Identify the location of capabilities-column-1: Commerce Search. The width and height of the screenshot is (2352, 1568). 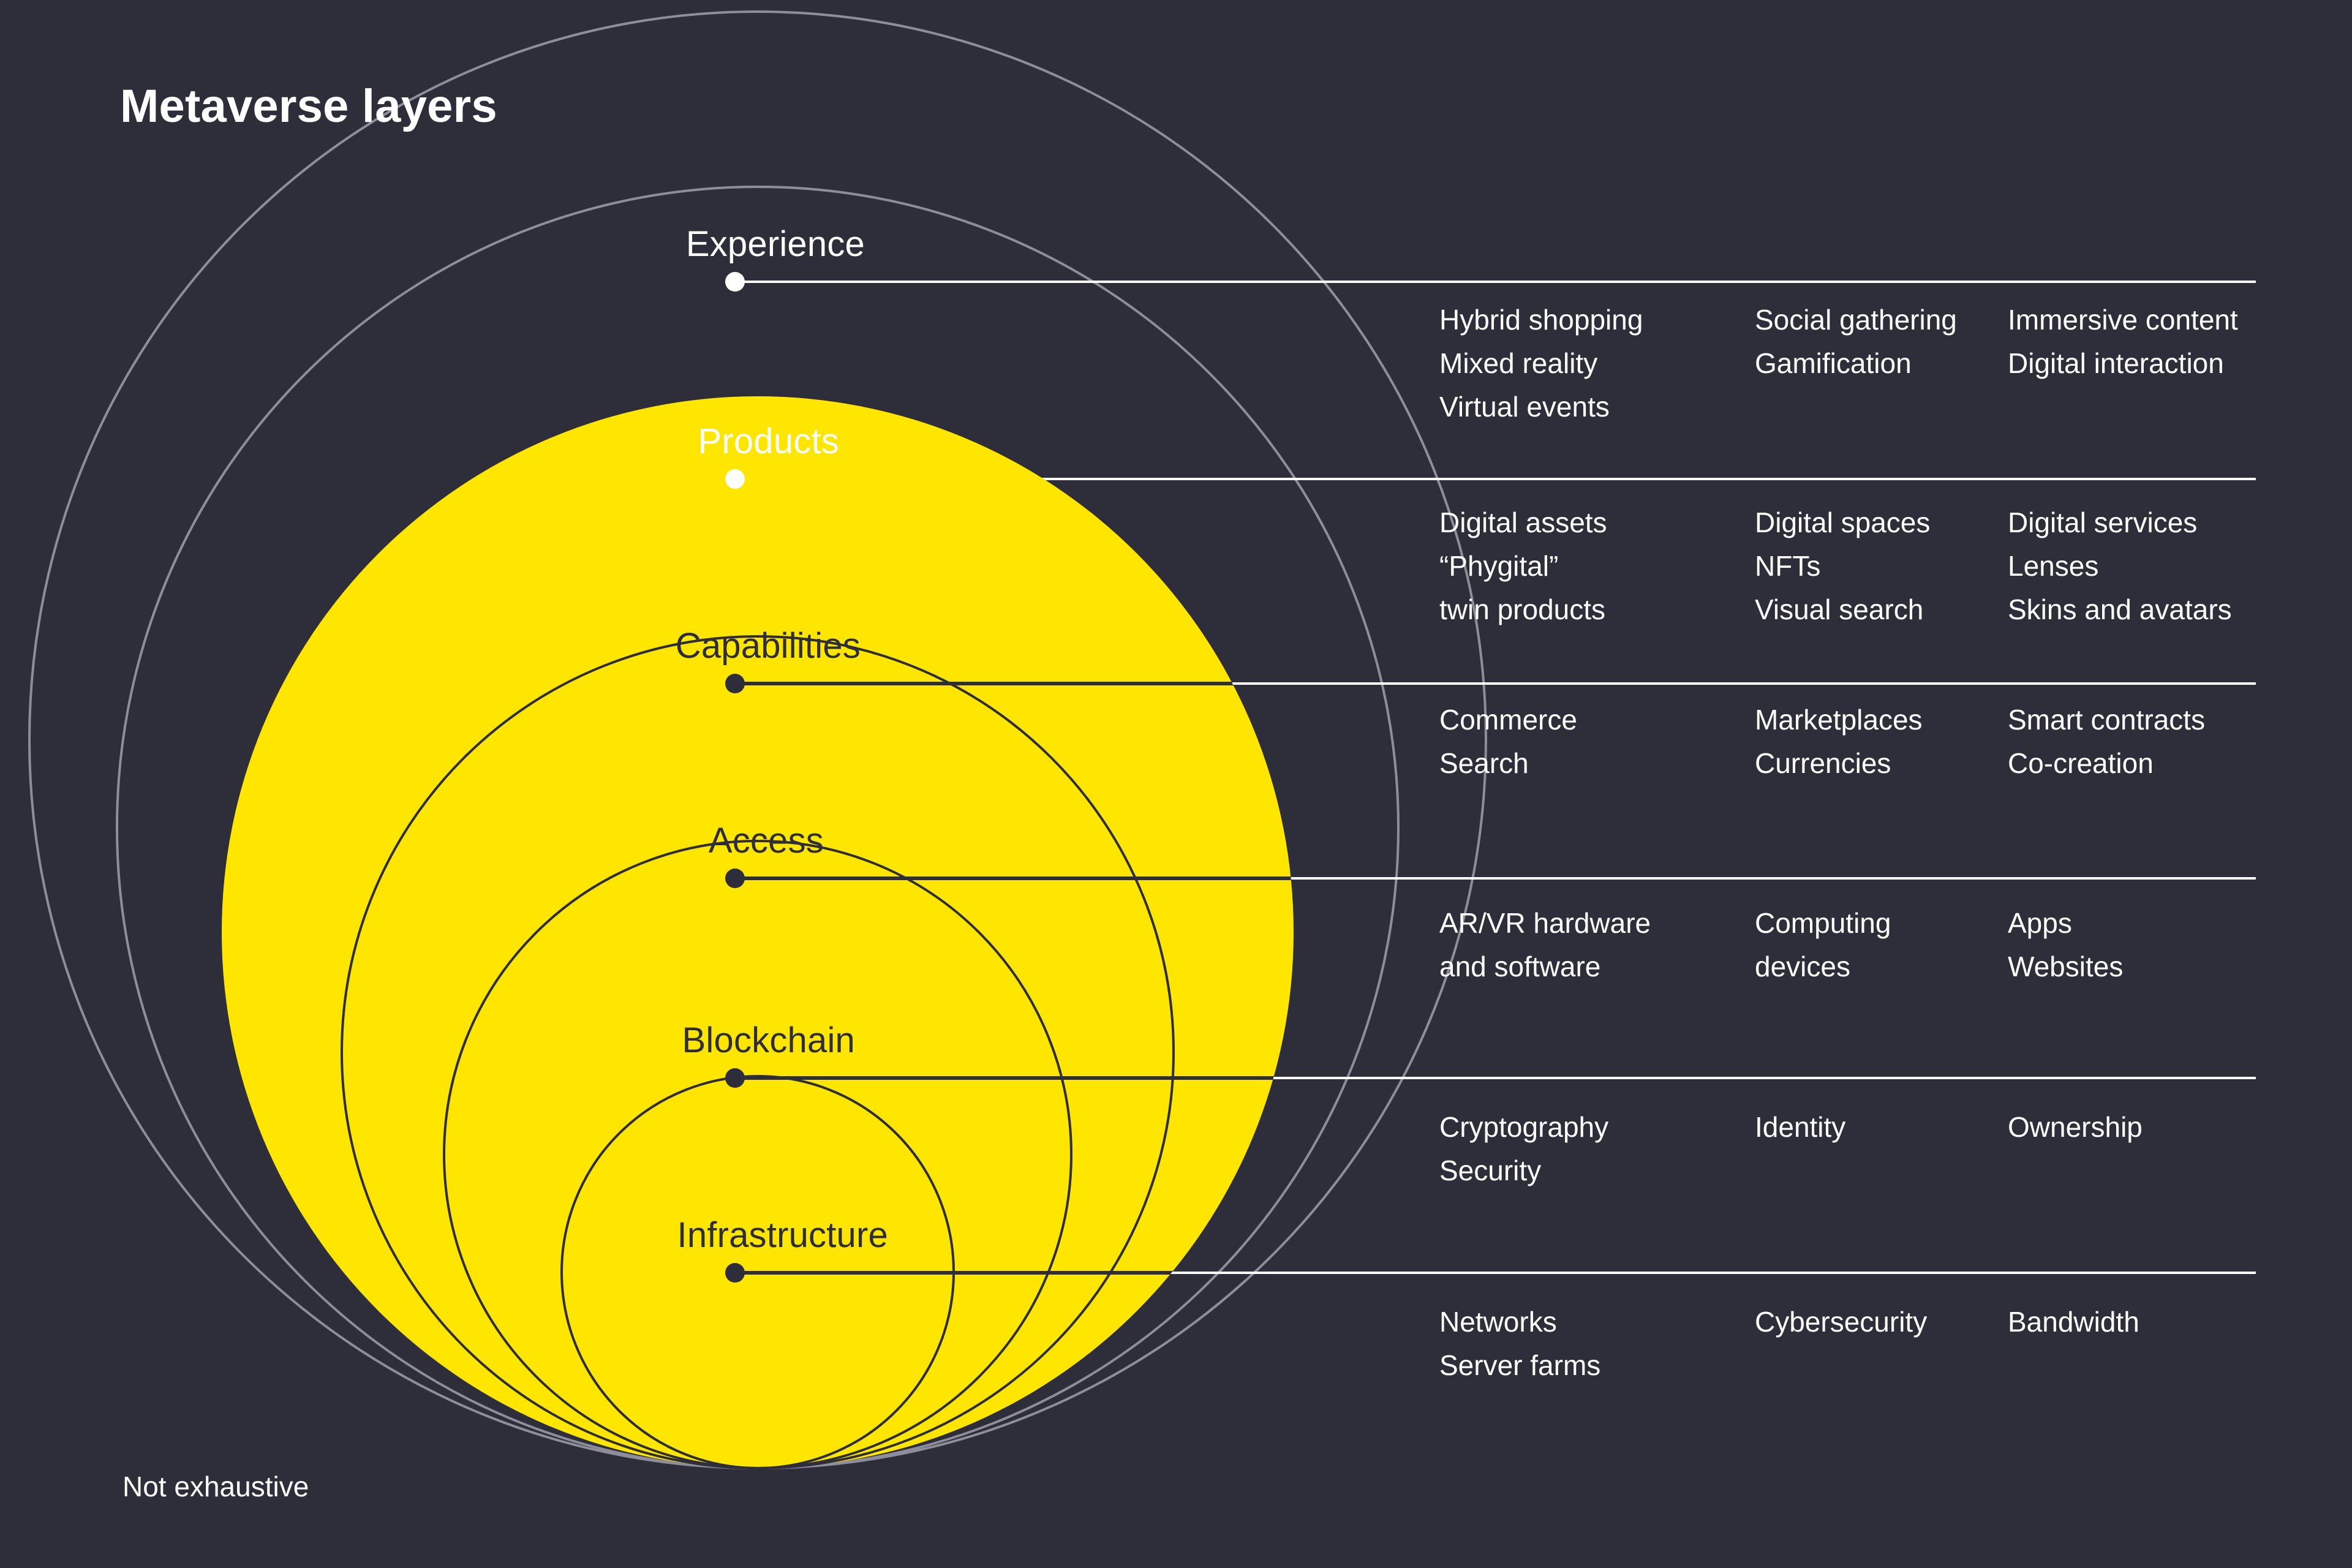
(1508, 742).